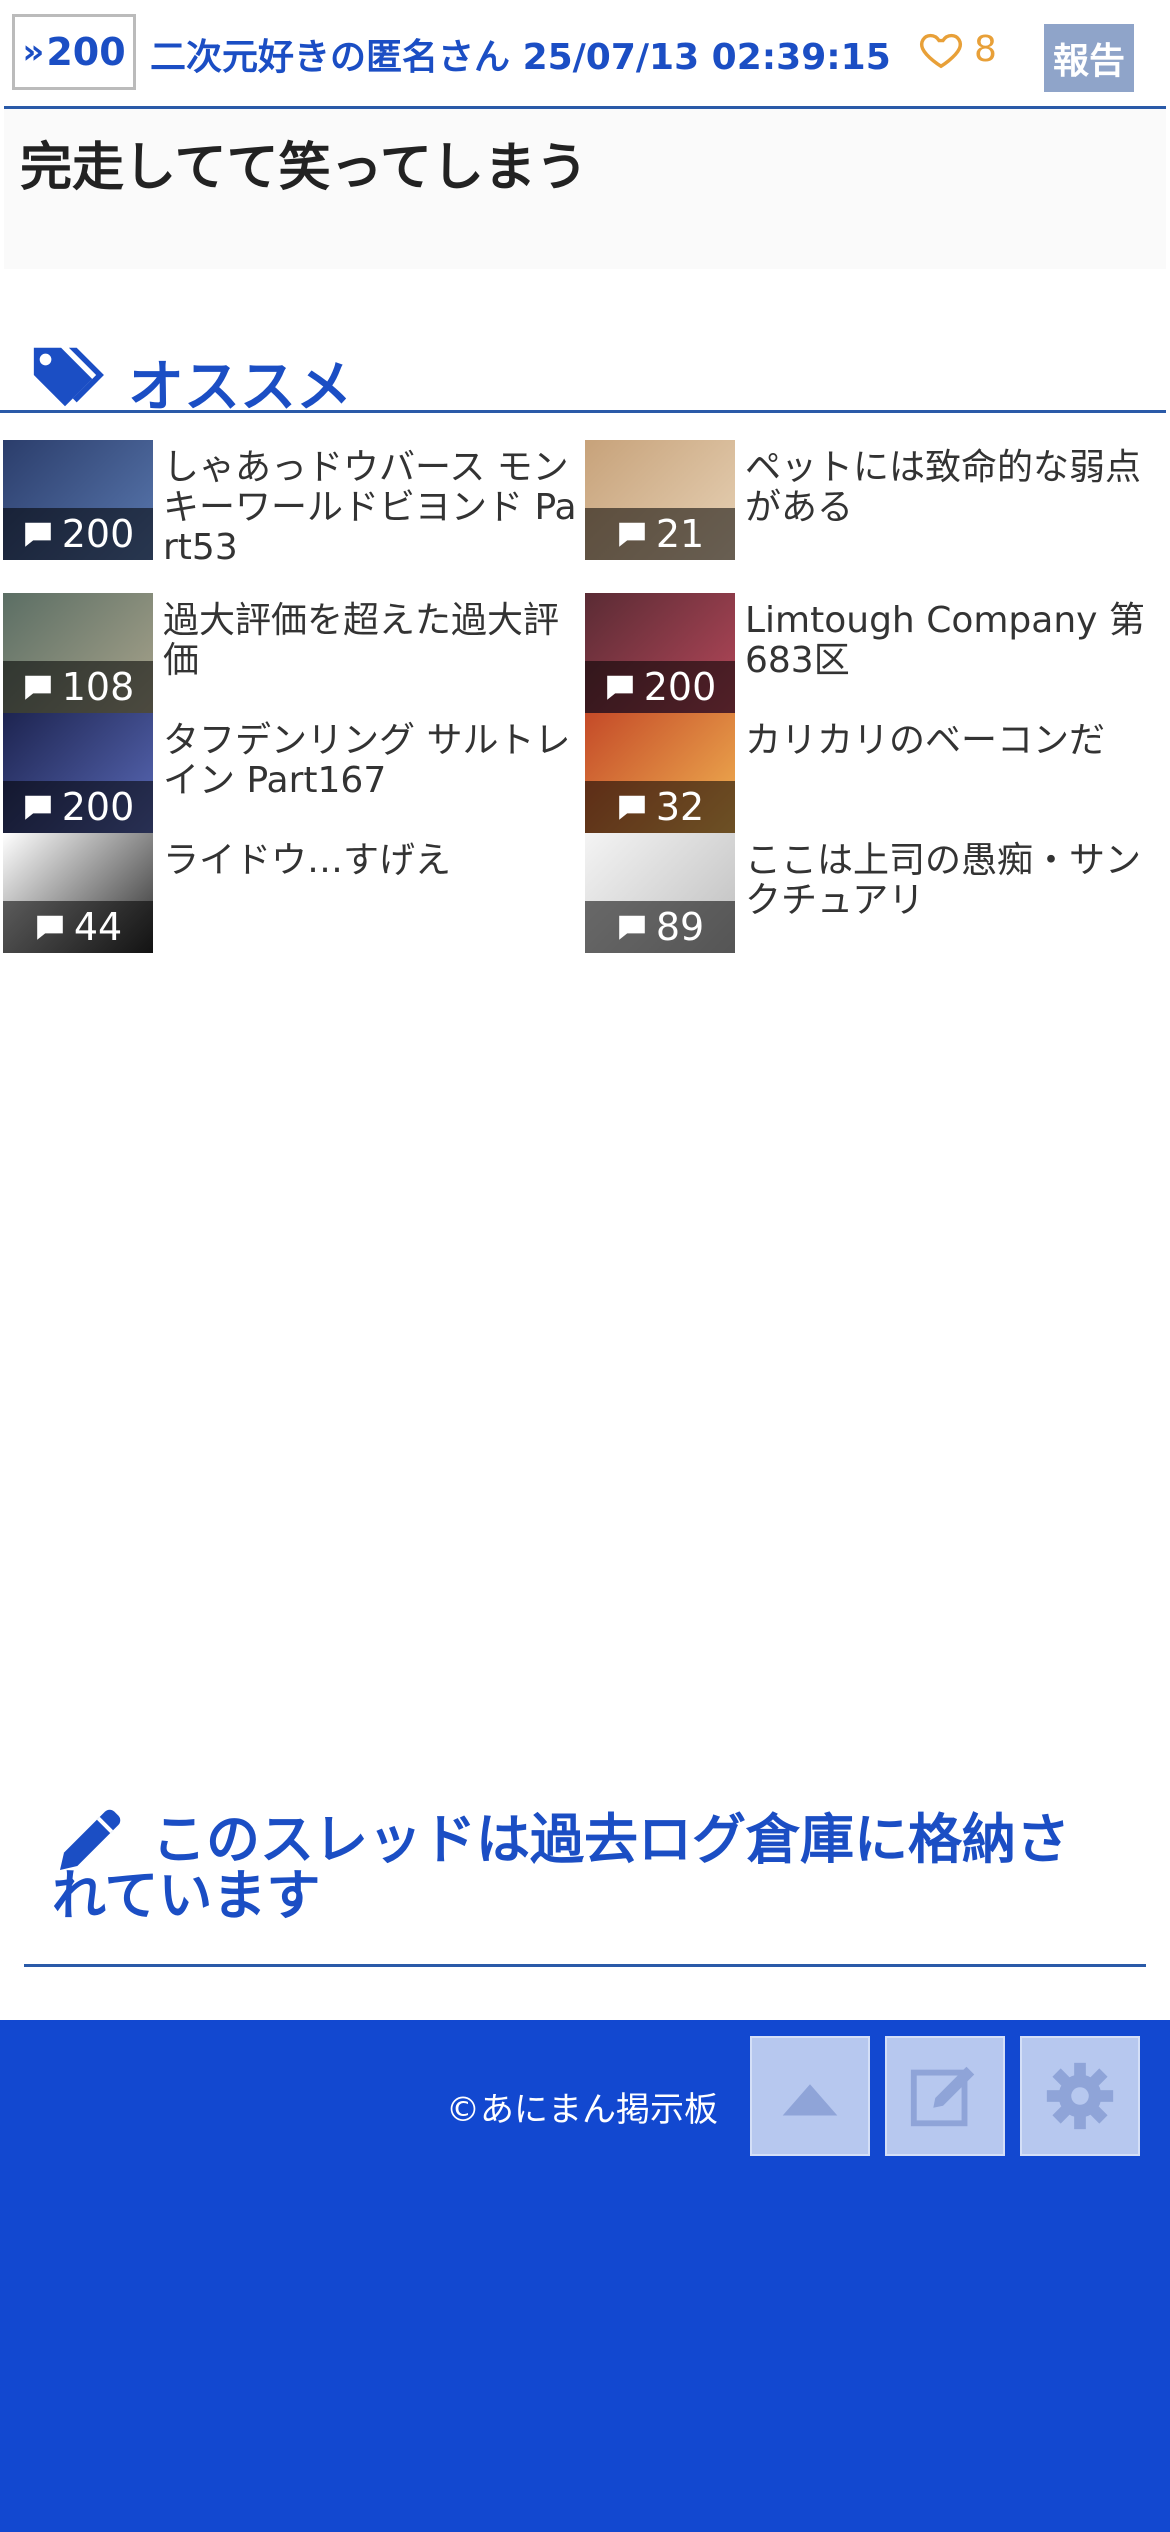  Describe the element at coordinates (361, 640) in the screenshot. I see `thread-title: 過大評価を超えた過大評価` at that location.